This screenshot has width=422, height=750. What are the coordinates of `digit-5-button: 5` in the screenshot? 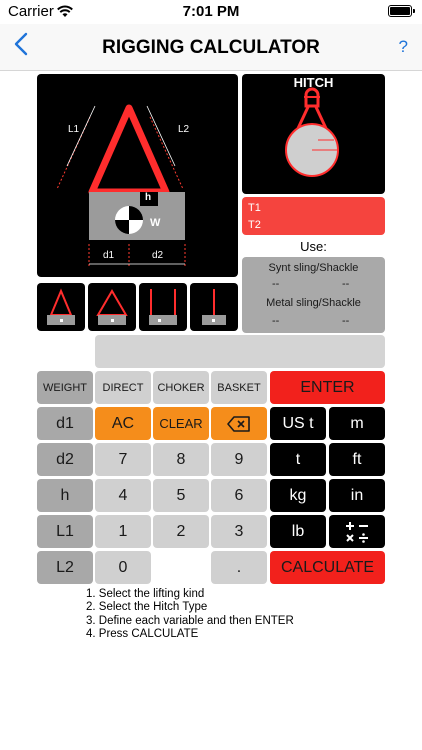 It's located at (181, 495).